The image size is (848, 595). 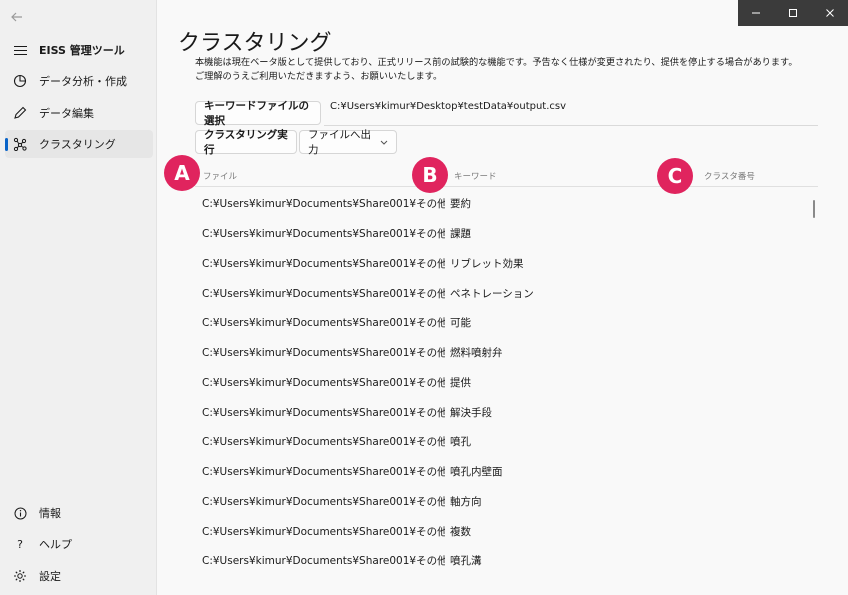 I want to click on sidebar-item-clustering: クラスタリング, so click(x=79, y=144).